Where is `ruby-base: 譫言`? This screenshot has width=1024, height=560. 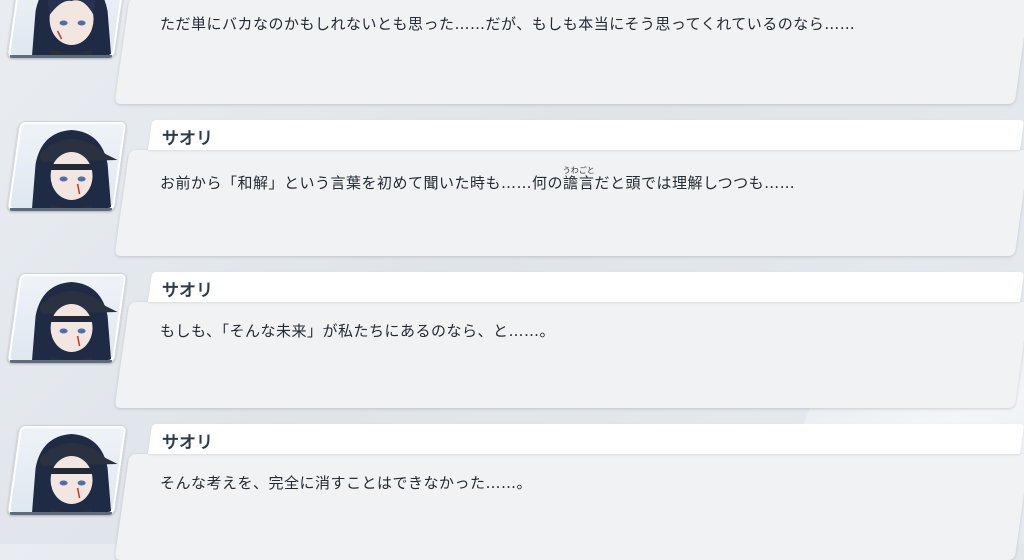
ruby-base: 譫言 is located at coordinates (578, 183).